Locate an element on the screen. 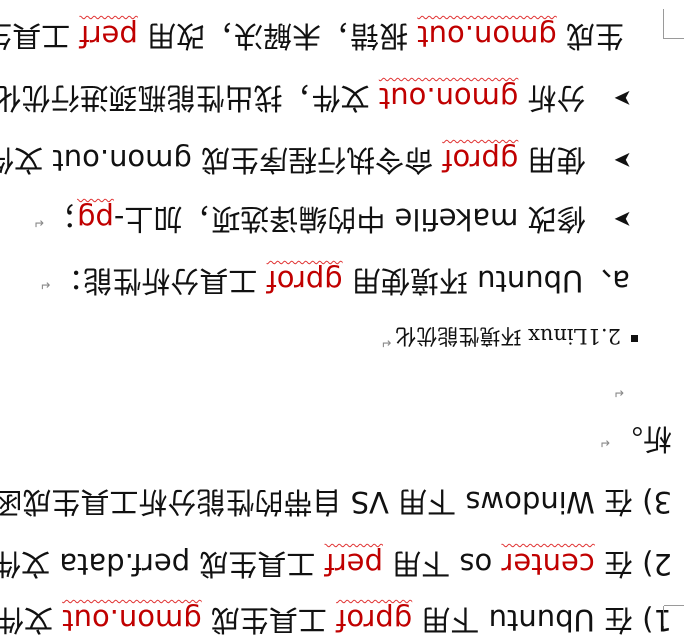 Image resolution: width=684 pixels, height=640 pixels. text-line-4: 析。↵ is located at coordinates (635, 440).